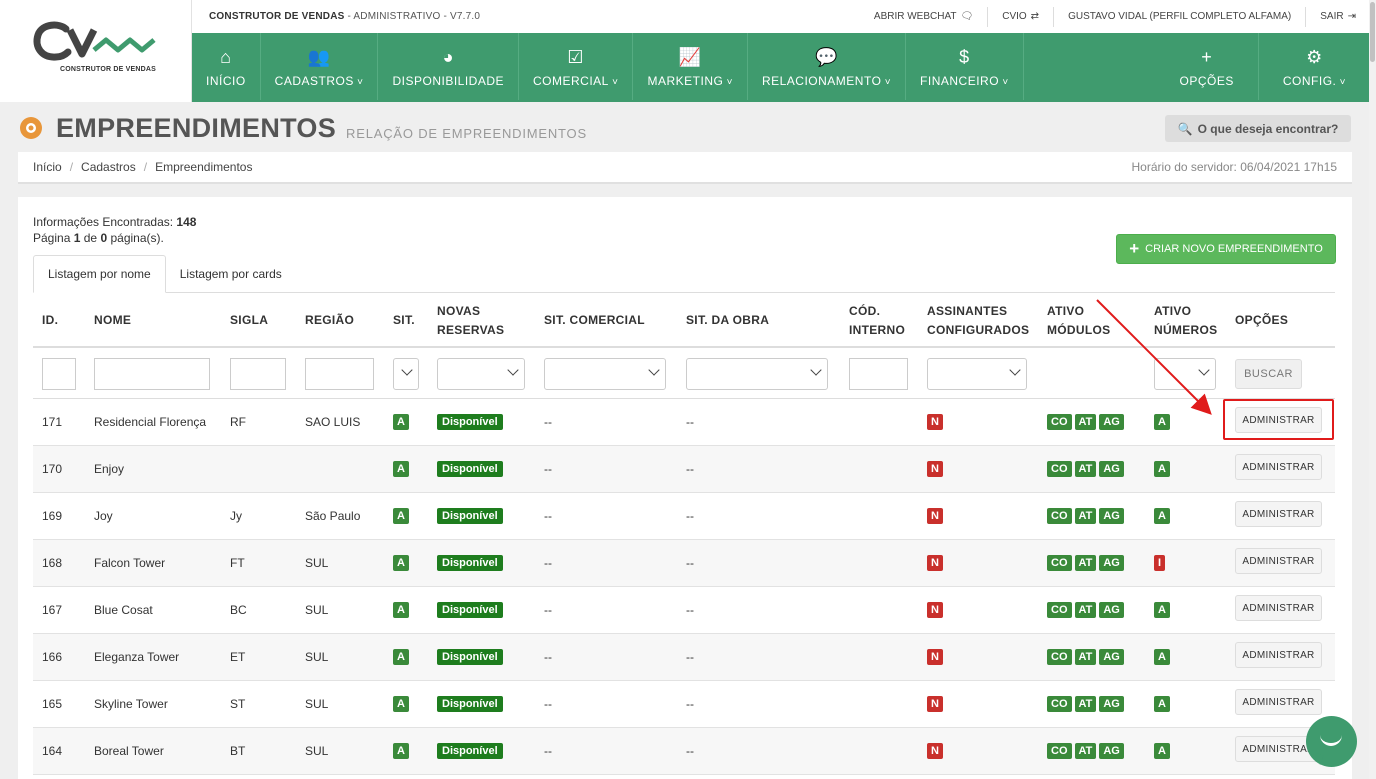  Describe the element at coordinates (319, 56) in the screenshot. I see `users-icon: 👥` at that location.